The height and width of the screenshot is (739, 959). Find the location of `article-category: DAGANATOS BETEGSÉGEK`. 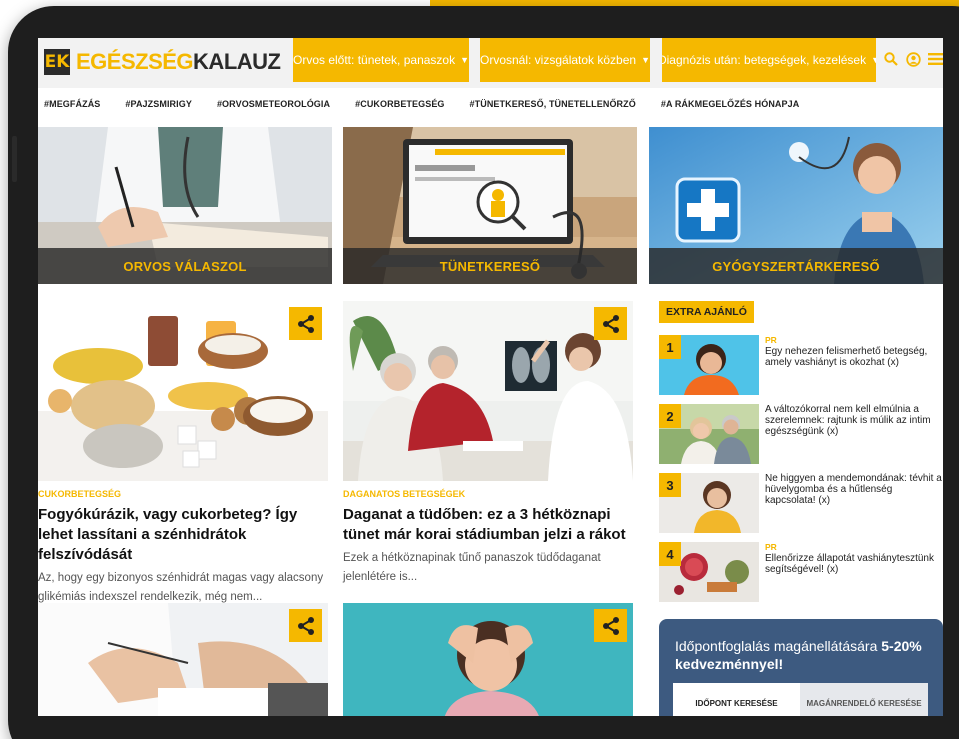

article-category: DAGANATOS BETEGSÉGEK is located at coordinates (488, 494).